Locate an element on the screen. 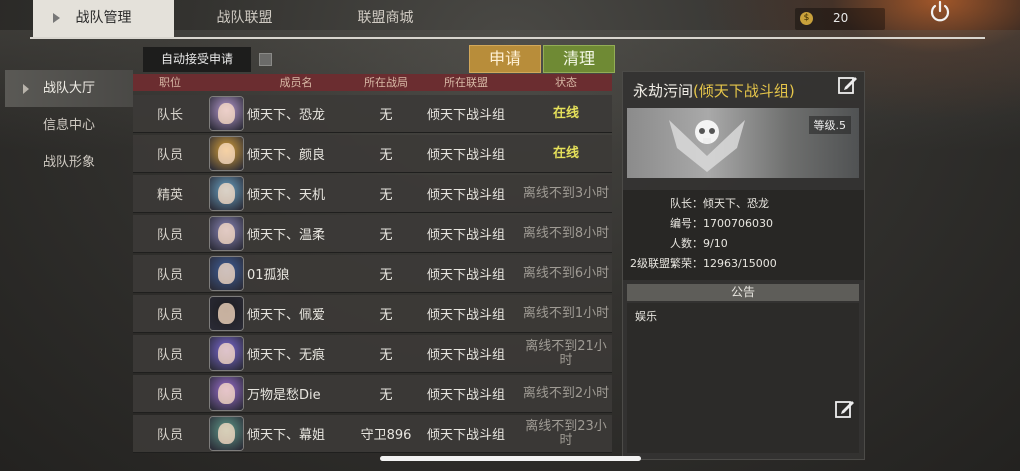  member-role: 精英 is located at coordinates (169, 195).